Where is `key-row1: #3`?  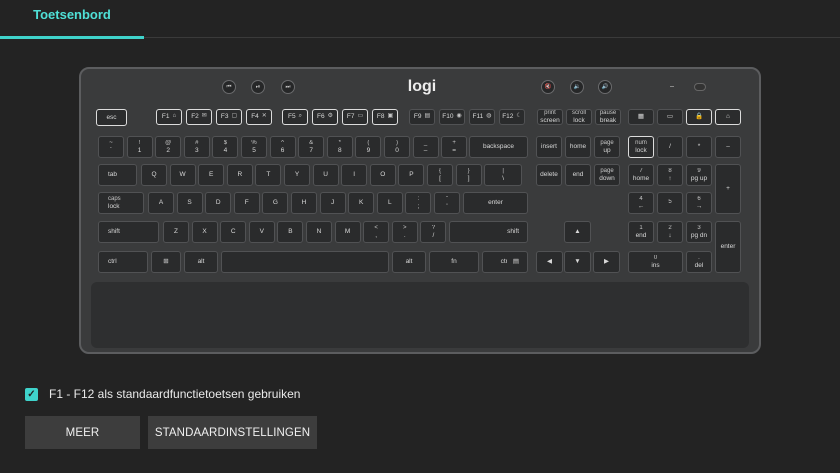
key-row1: #3 is located at coordinates (196, 147).